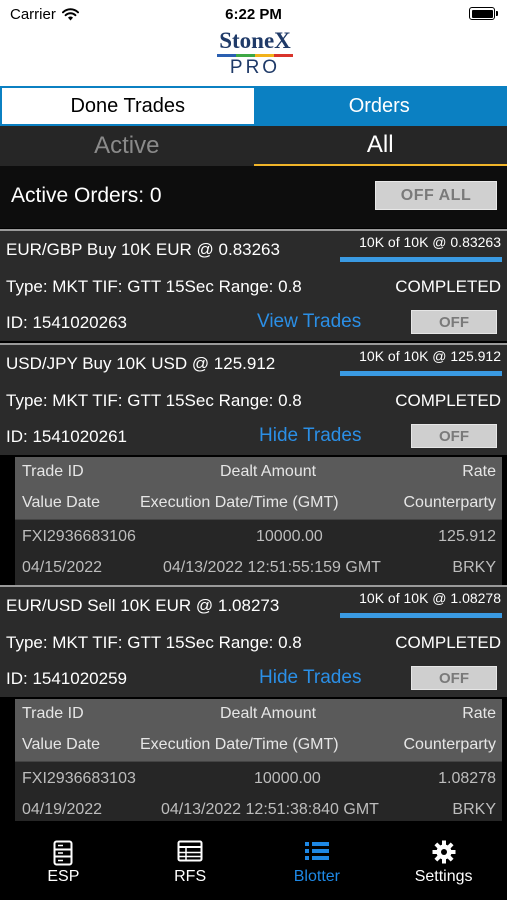 This screenshot has width=507, height=900. I want to click on tab-done-trades: Done Trades, so click(128, 106).